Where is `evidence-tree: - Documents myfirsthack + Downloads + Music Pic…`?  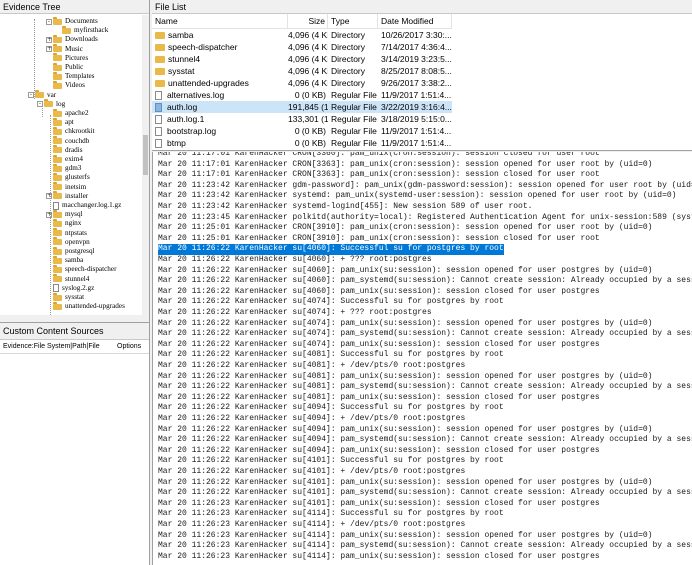
evidence-tree: - Documents myfirsthack + Downloads + Music Pic… is located at coordinates (71, 165).